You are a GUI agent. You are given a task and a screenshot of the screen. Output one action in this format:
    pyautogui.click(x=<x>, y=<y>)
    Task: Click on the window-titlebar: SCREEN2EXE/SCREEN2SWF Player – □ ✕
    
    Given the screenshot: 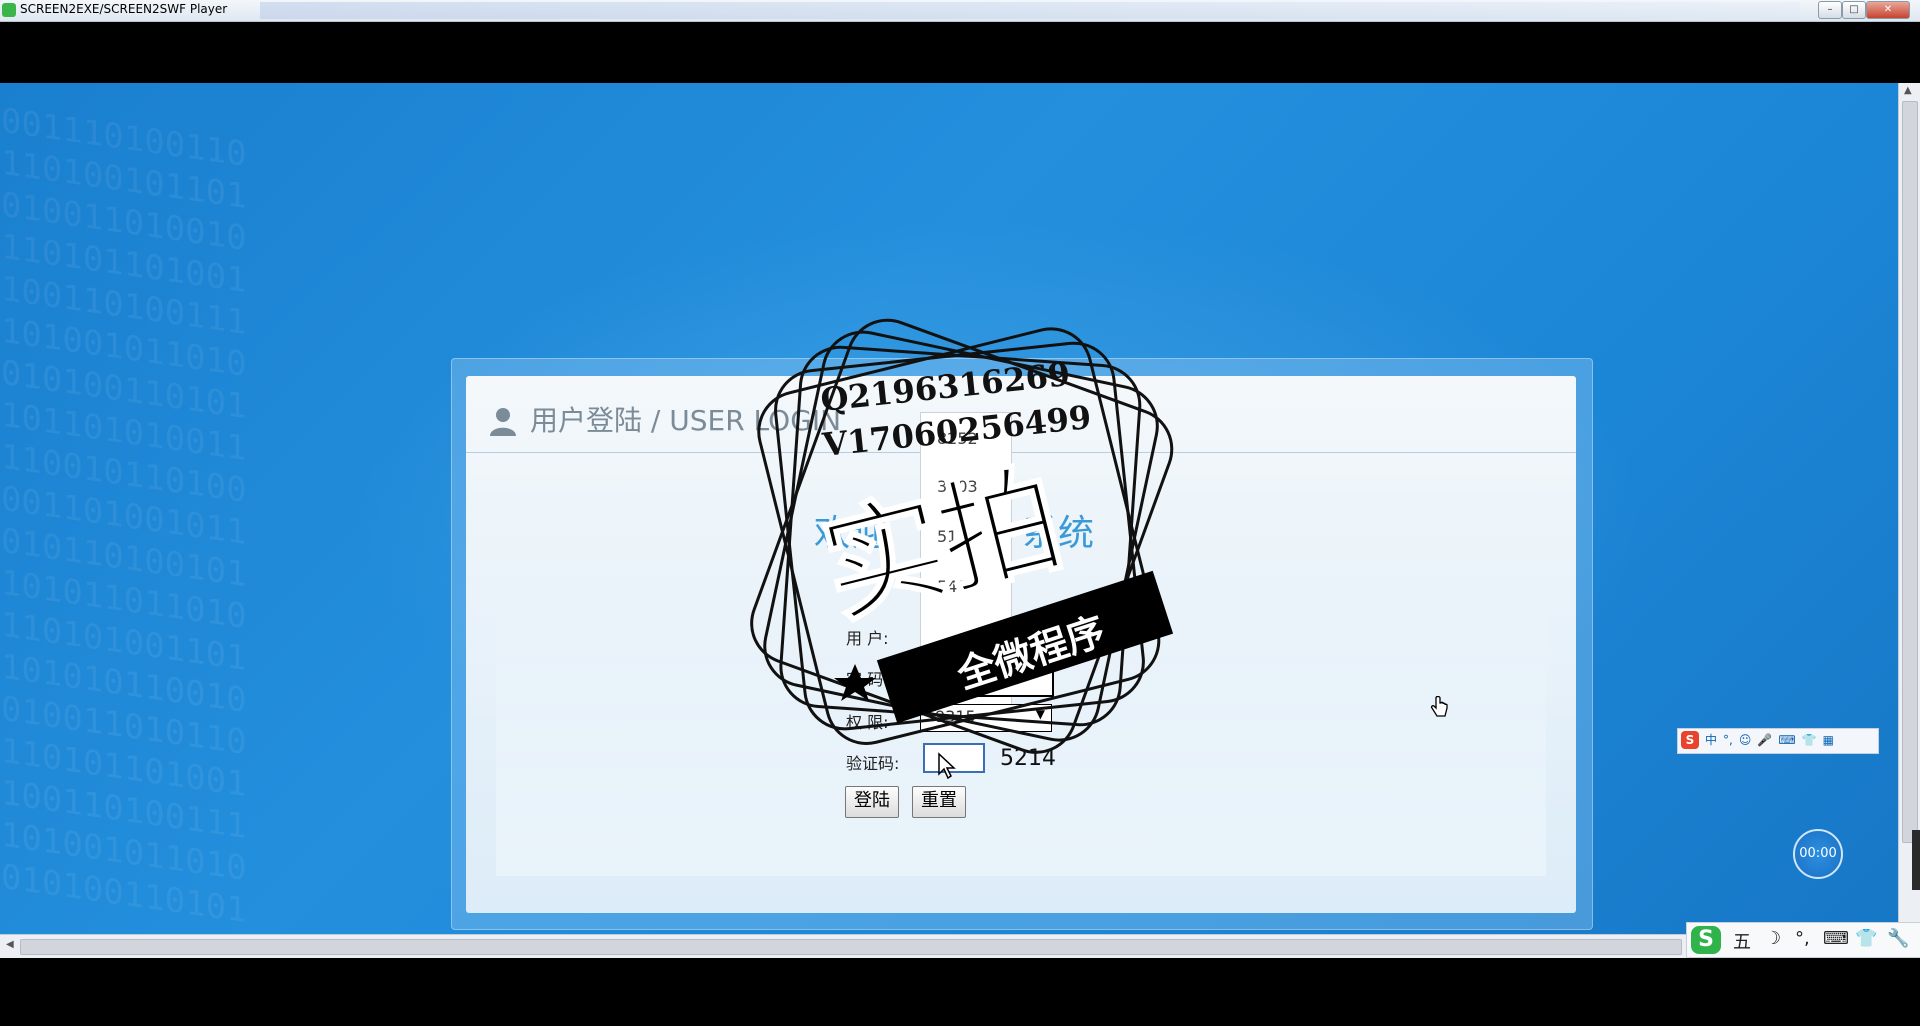 What is the action you would take?
    pyautogui.click(x=960, y=11)
    